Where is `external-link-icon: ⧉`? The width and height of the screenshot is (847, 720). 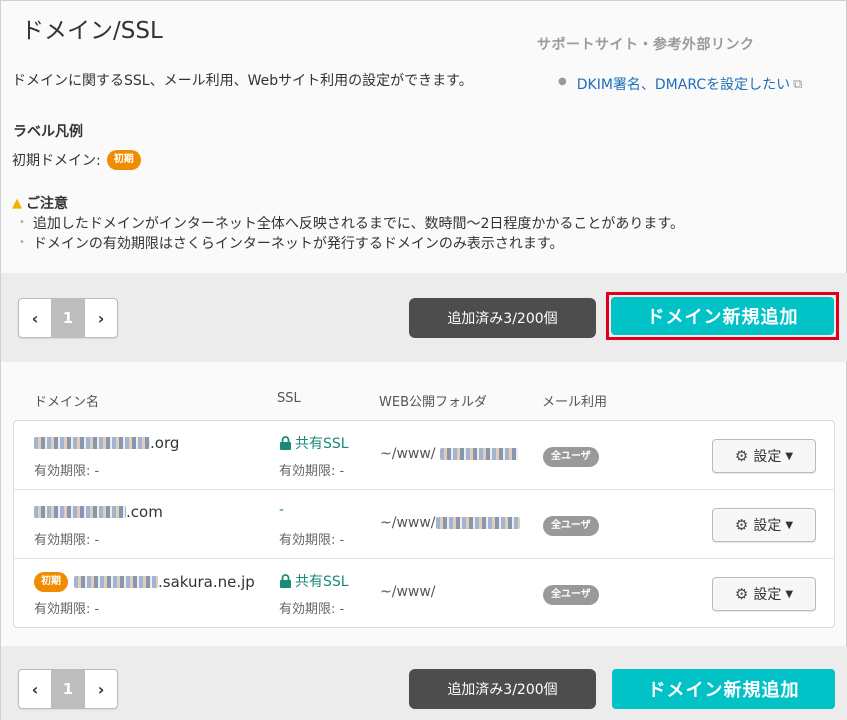
external-link-icon: ⧉ is located at coordinates (798, 84).